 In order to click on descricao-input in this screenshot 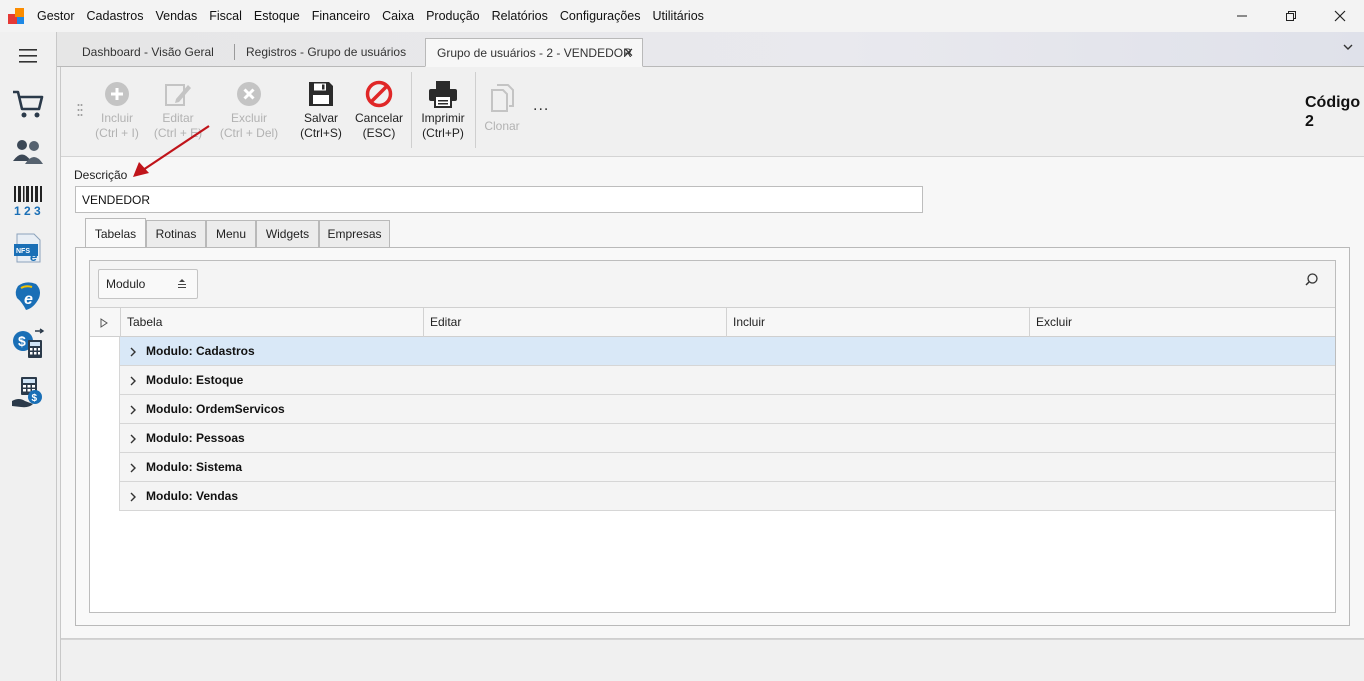, I will do `click(499, 199)`.